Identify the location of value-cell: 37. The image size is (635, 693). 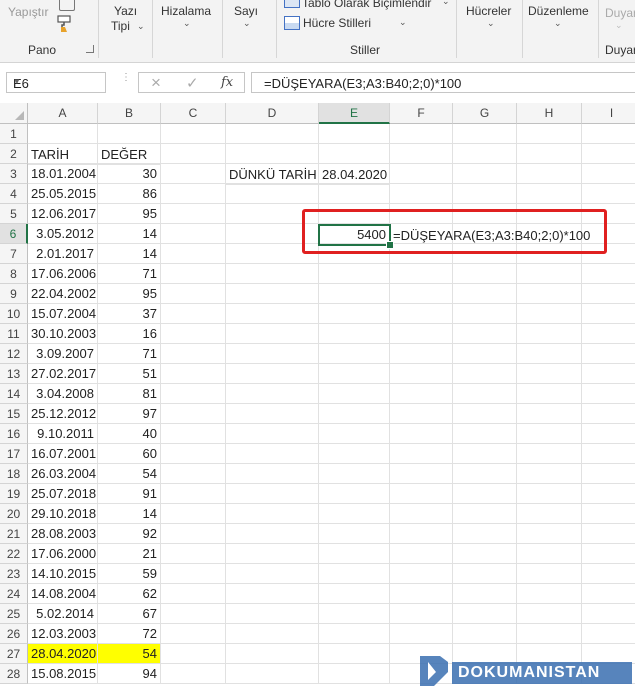
(129, 314).